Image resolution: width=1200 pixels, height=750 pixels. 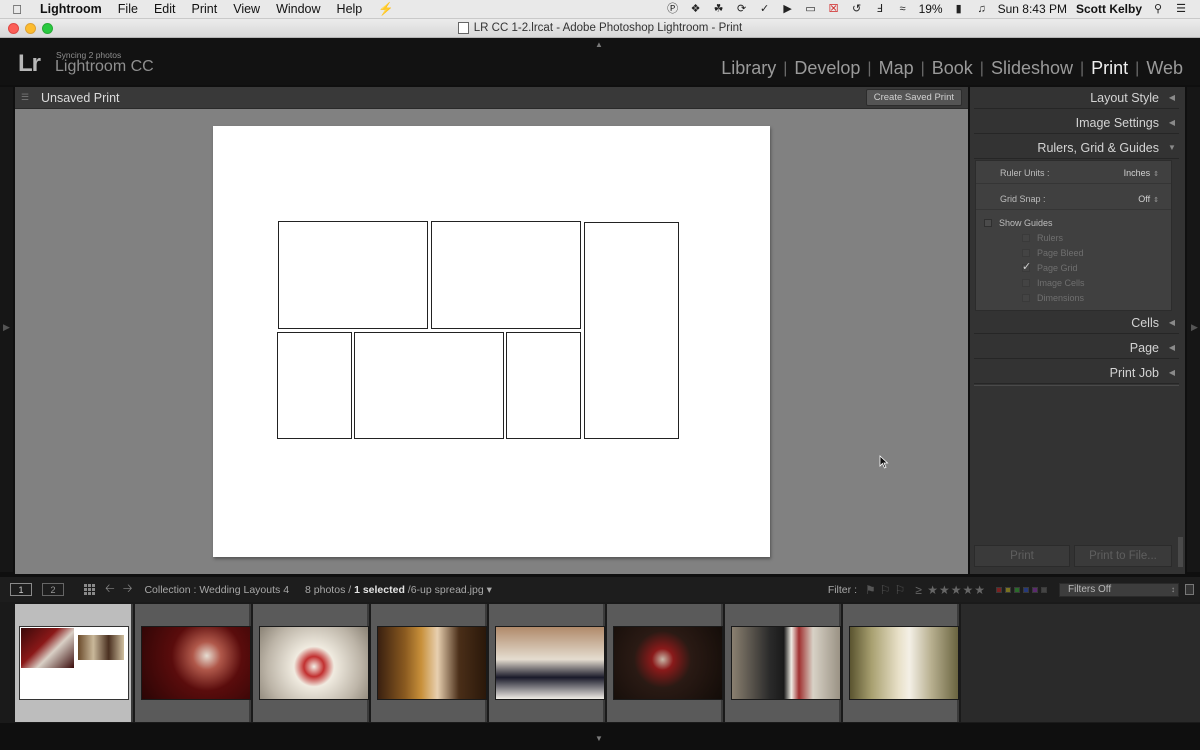 I want to click on main-window-button: 1, so click(x=21, y=589).